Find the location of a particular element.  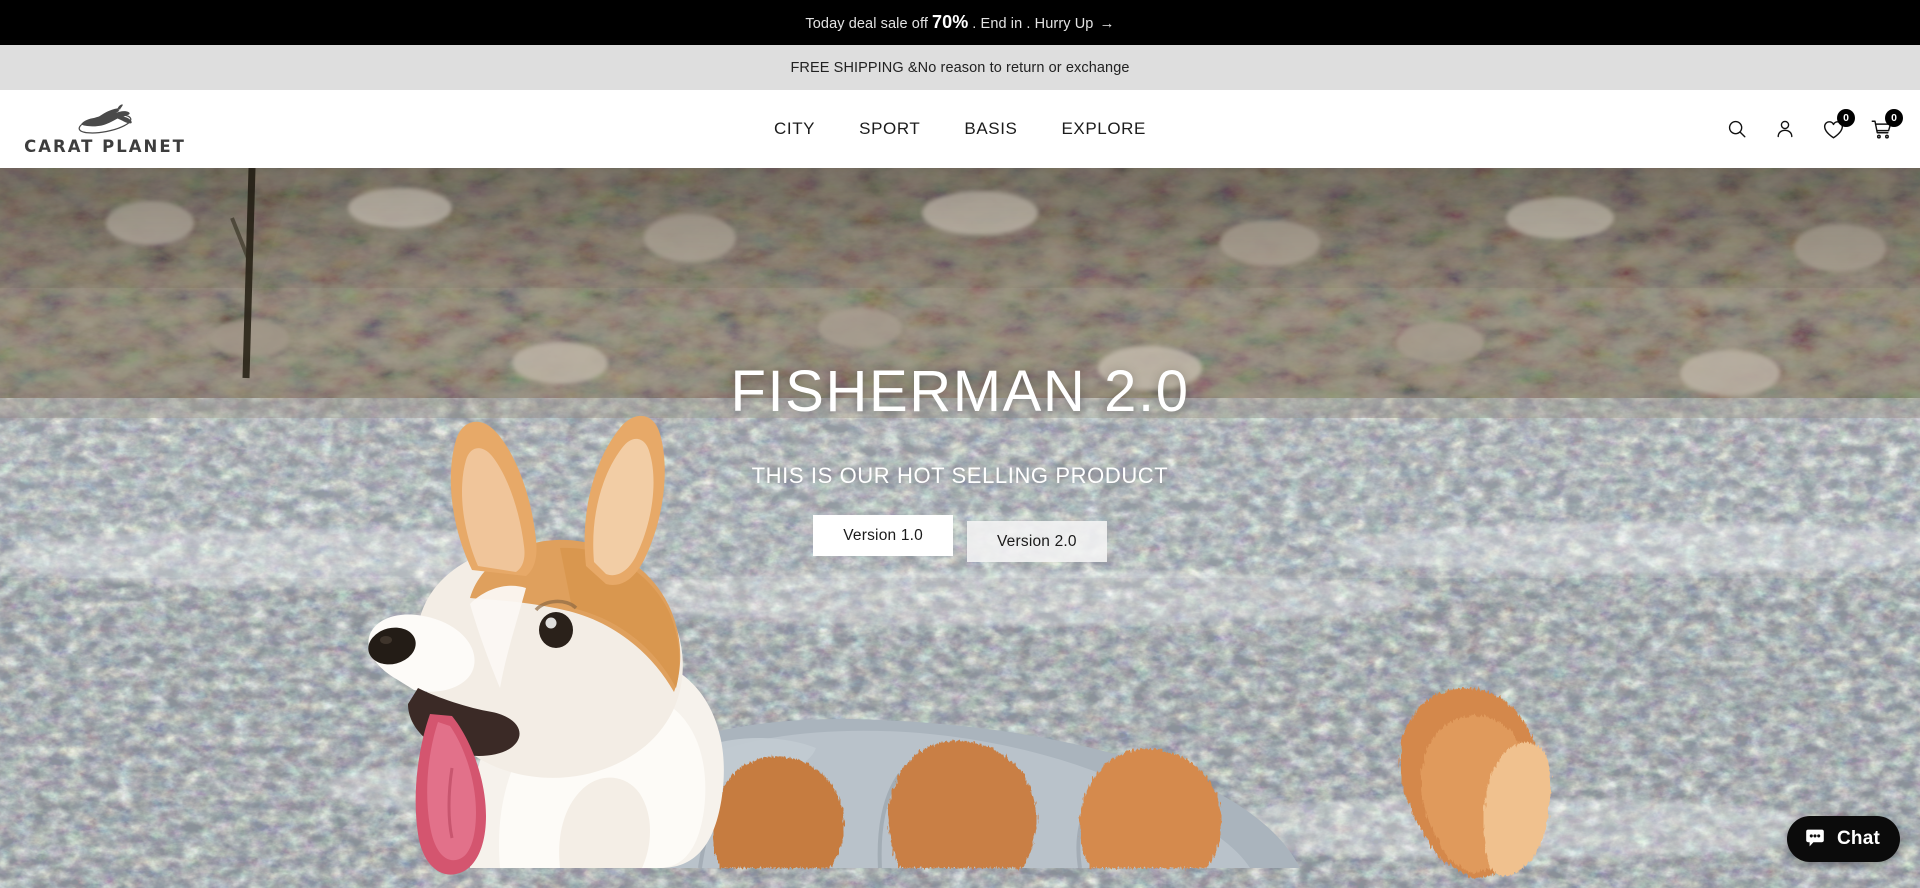

site-logo: CARAT PLANET is located at coordinates (104, 129).